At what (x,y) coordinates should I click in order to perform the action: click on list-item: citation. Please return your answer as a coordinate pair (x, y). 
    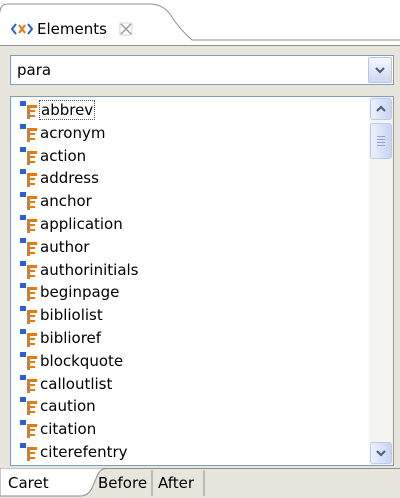
    Looking at the image, I should click on (57, 429).